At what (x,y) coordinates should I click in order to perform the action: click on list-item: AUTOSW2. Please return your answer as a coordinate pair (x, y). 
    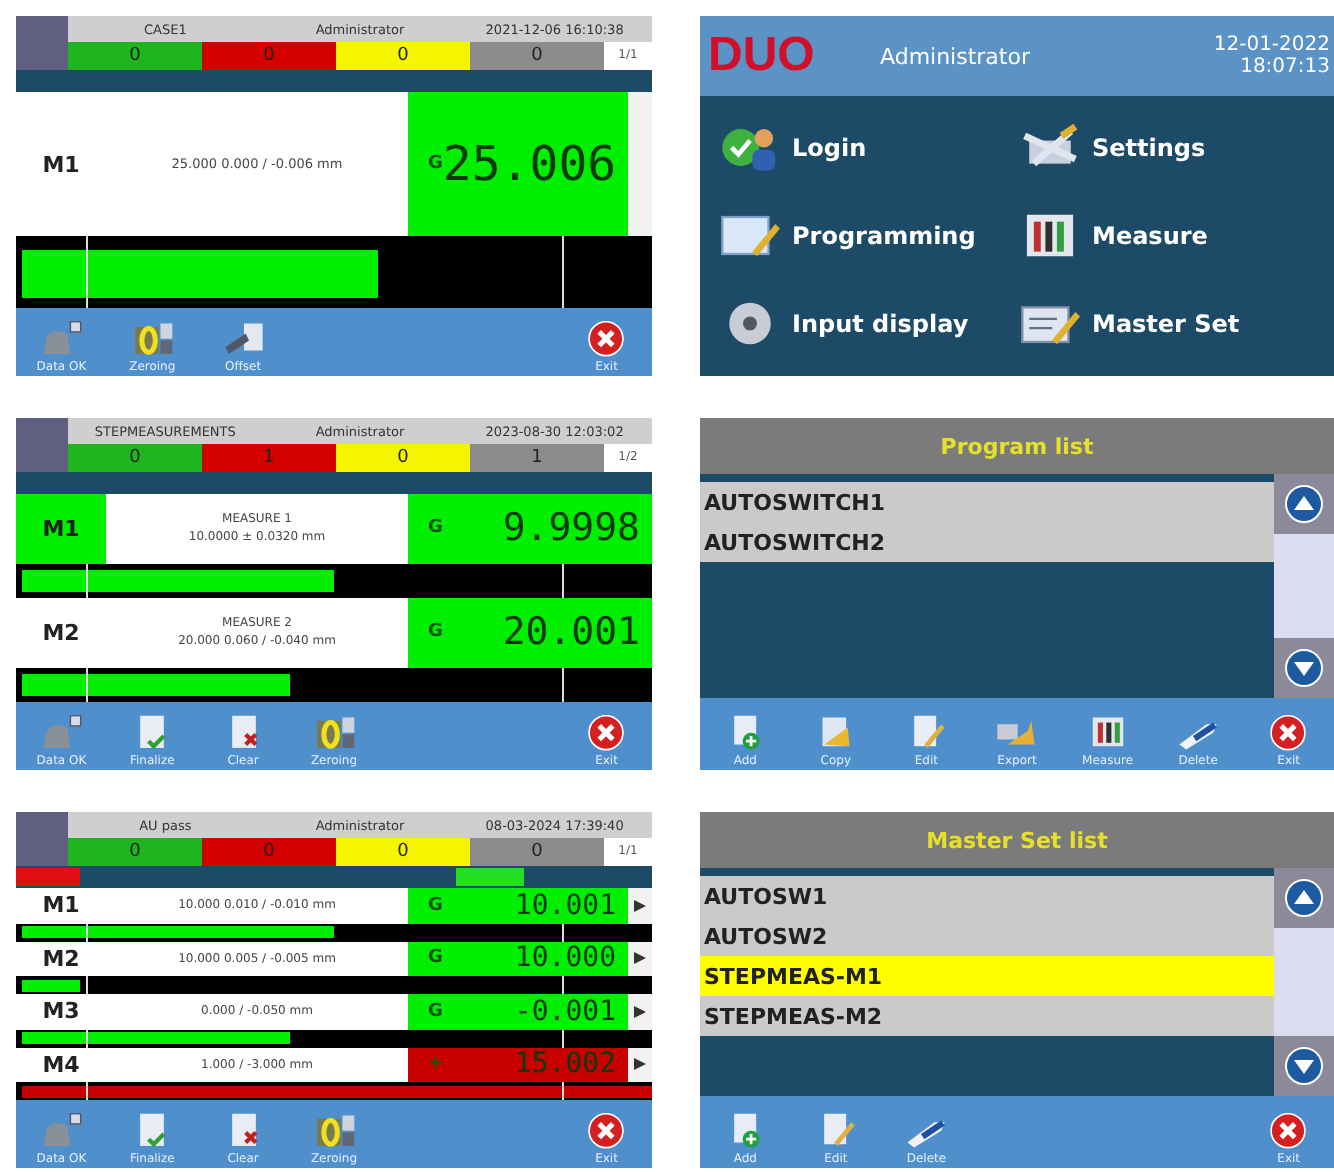
    Looking at the image, I should click on (987, 936).